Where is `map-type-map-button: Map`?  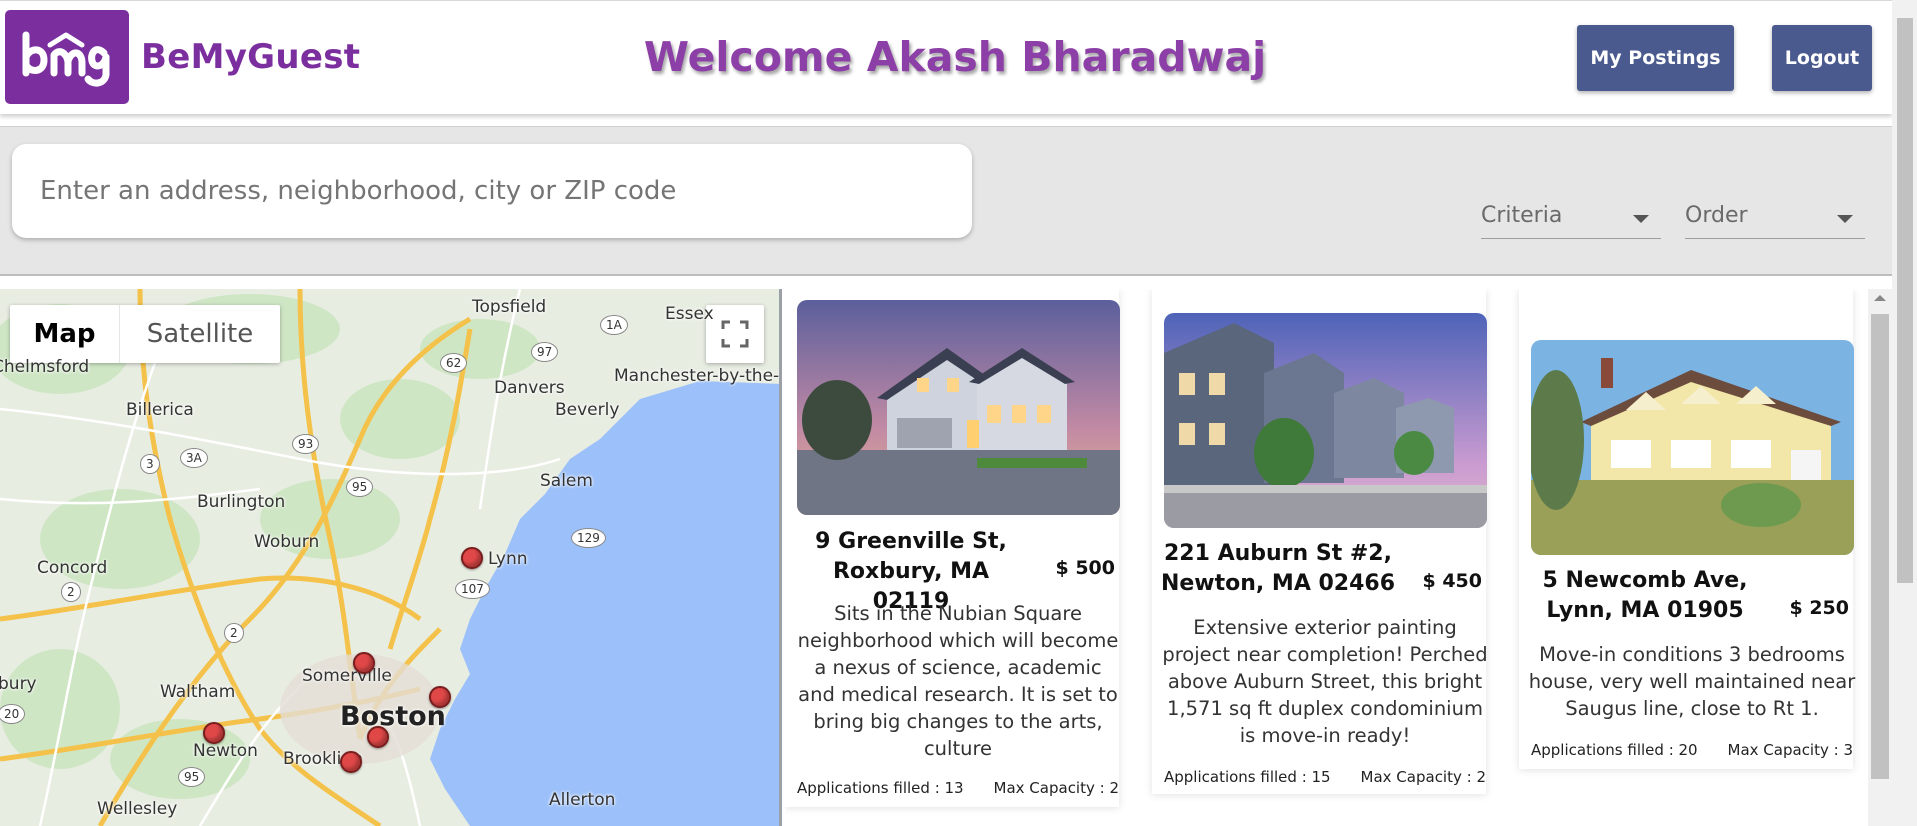 map-type-map-button: Map is located at coordinates (65, 334).